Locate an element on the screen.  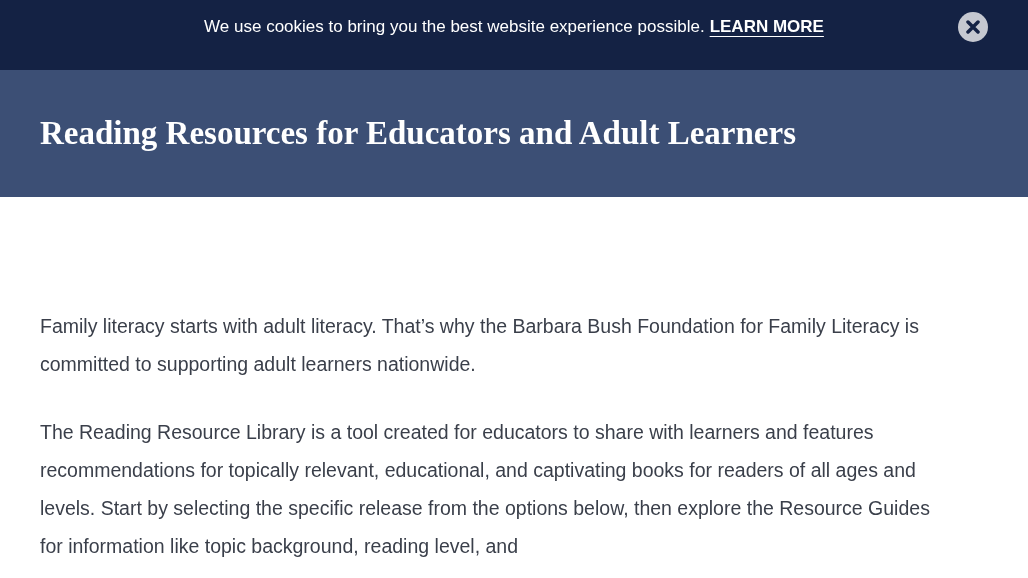
body-paragraph: Family literacy starts with adult literacy. That’s why the Barbara Bush Foundation for Family Literacy is committed to supporting adult learners nationwide. is located at coordinates (480, 345).